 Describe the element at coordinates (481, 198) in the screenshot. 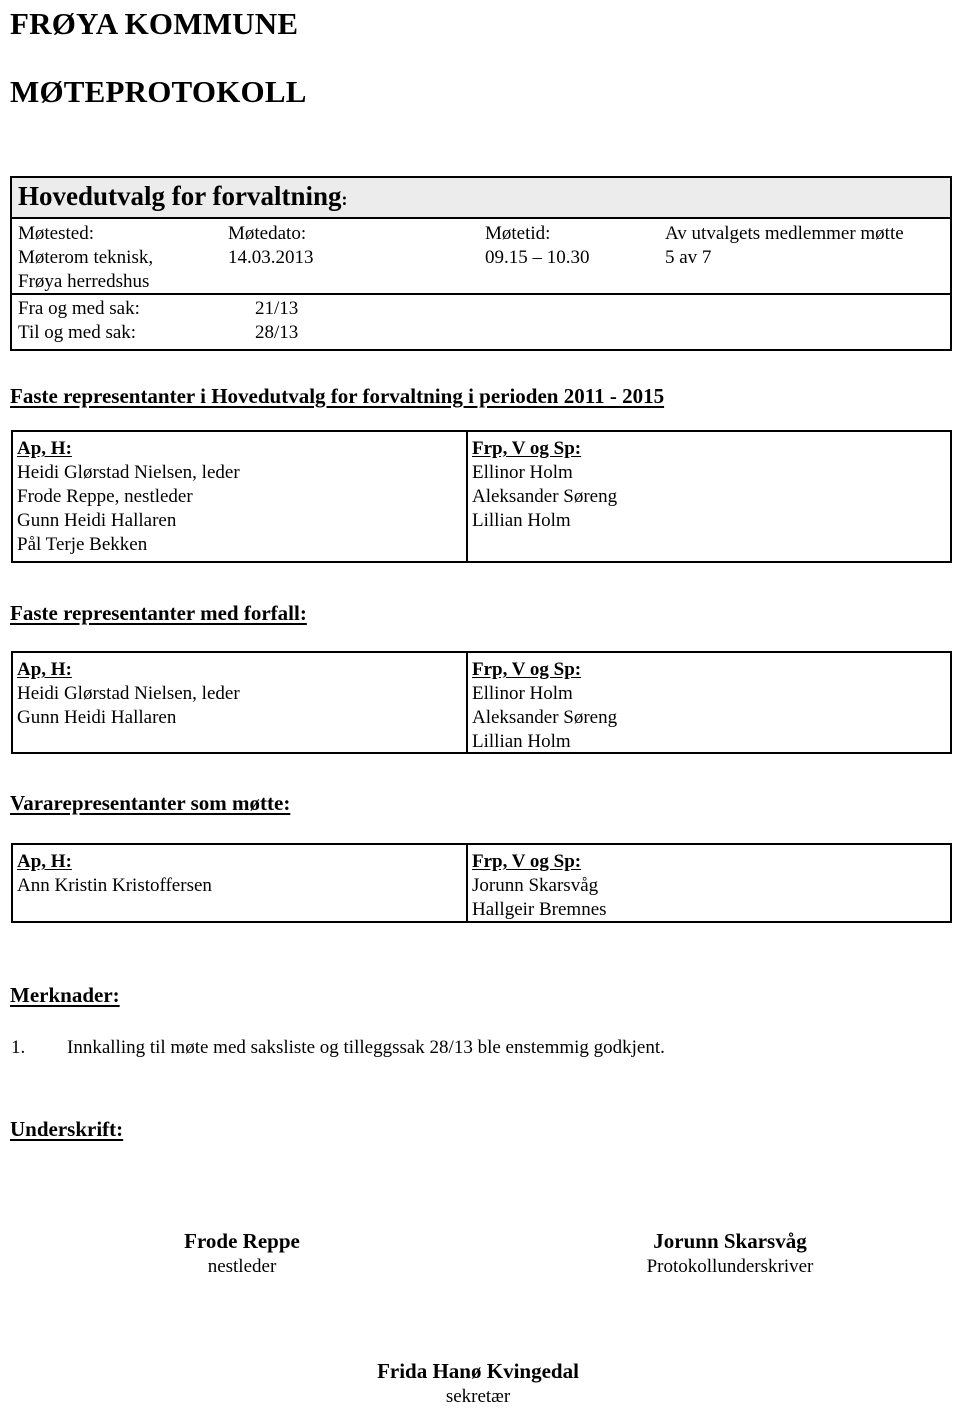

I see `committee-header-row: Hovedutvalg for forvaltning:` at that location.